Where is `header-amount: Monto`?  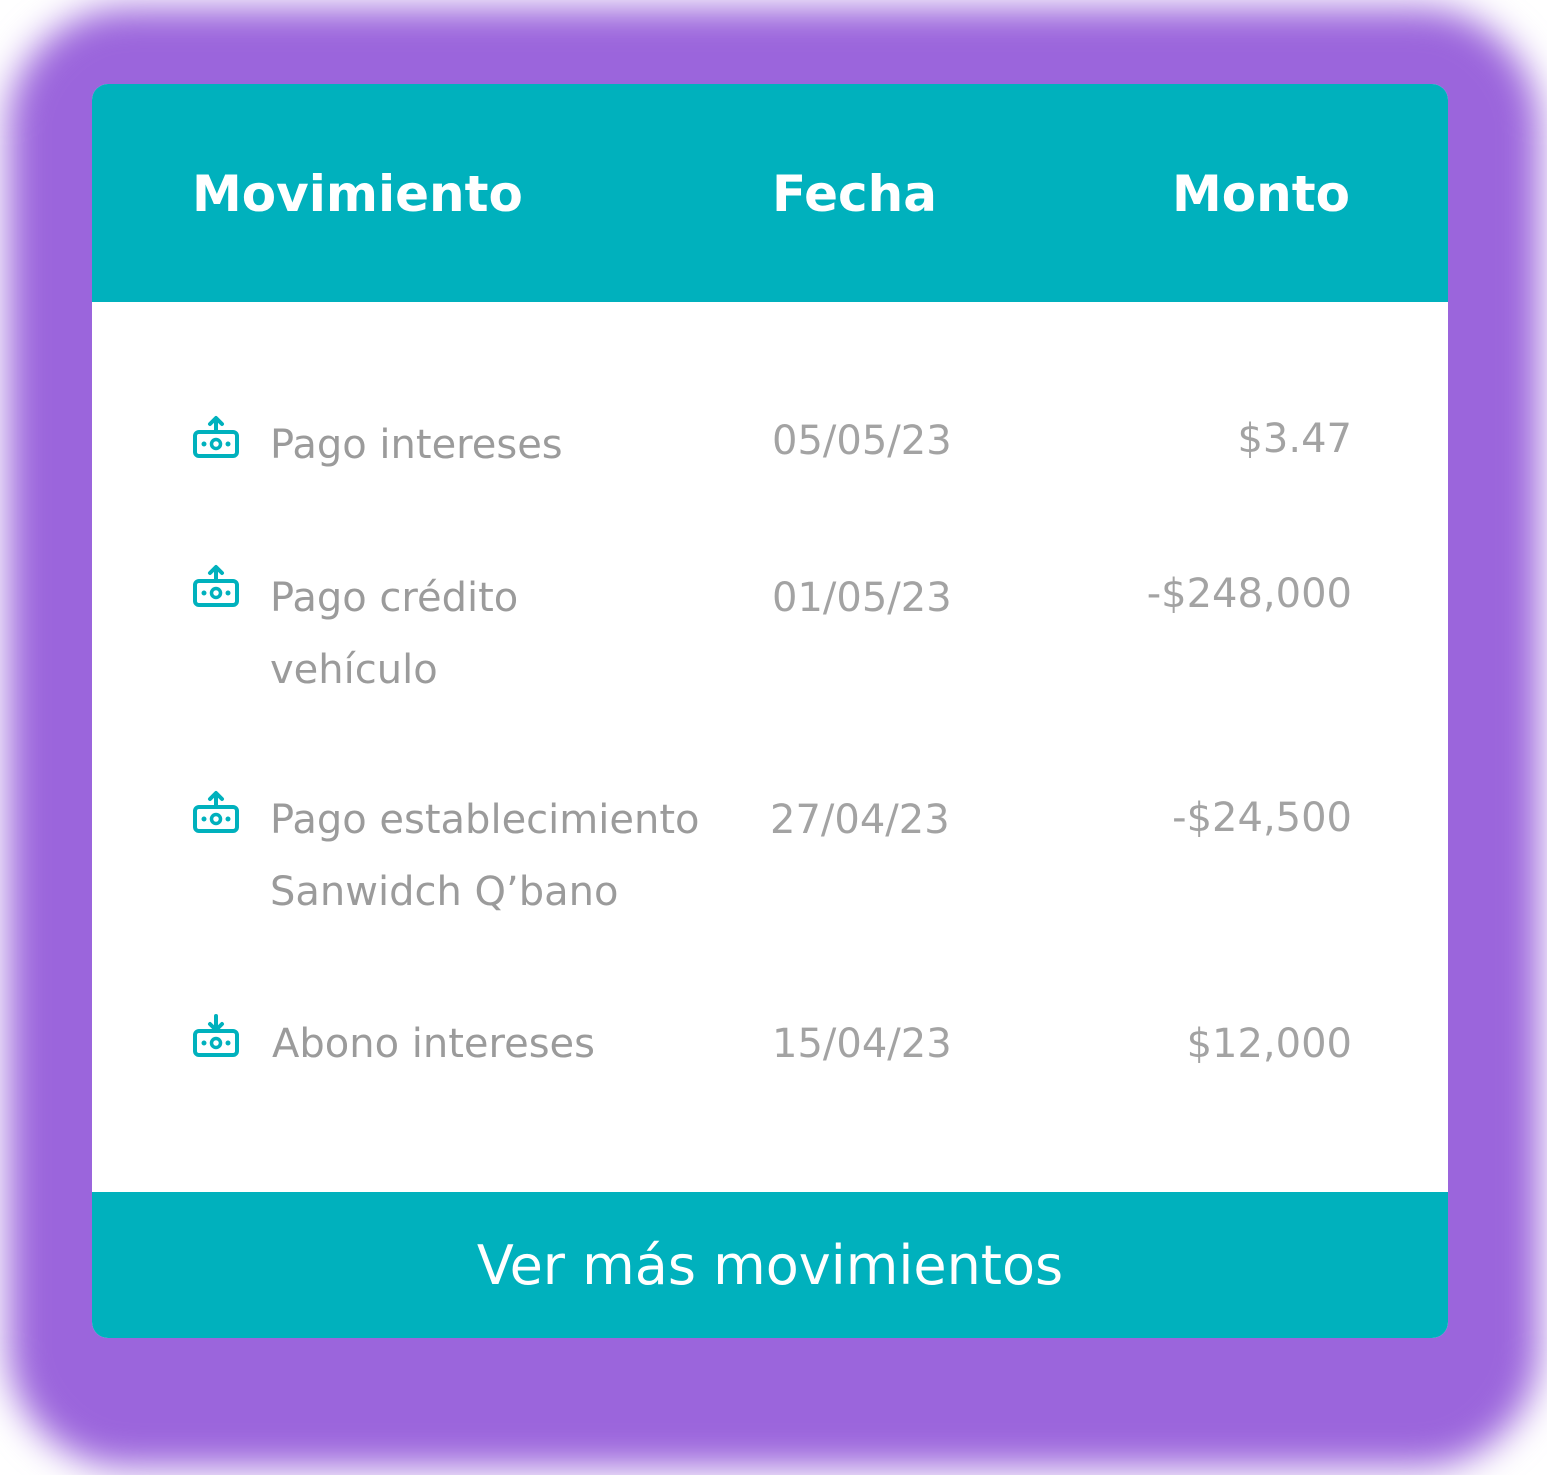 header-amount: Monto is located at coordinates (1261, 194).